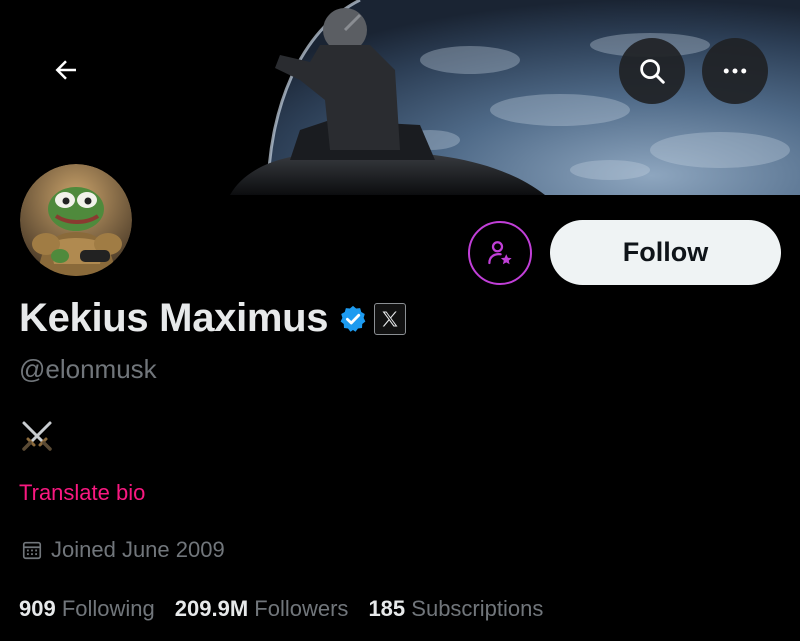 The width and height of the screenshot is (800, 641). Describe the element at coordinates (353, 319) in the screenshot. I see `verified-badge-icon` at that location.